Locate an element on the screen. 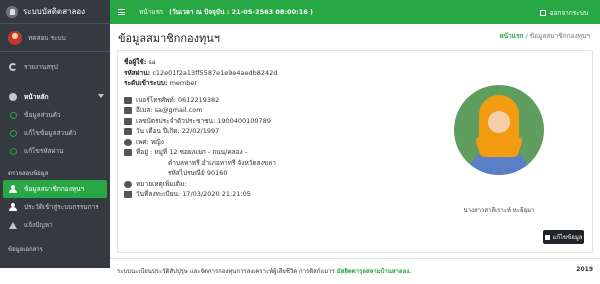 The width and height of the screenshot is (600, 284). breadcrumb-current: ข้อมูลสมาชิกกองทุนฯ is located at coordinates (559, 36).